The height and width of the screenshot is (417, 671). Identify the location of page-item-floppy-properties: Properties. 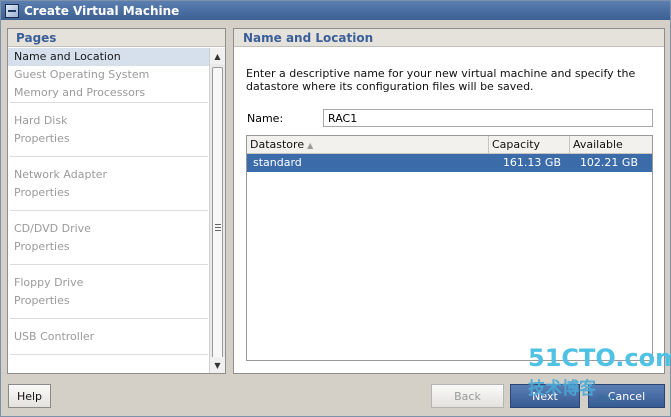
(109, 301).